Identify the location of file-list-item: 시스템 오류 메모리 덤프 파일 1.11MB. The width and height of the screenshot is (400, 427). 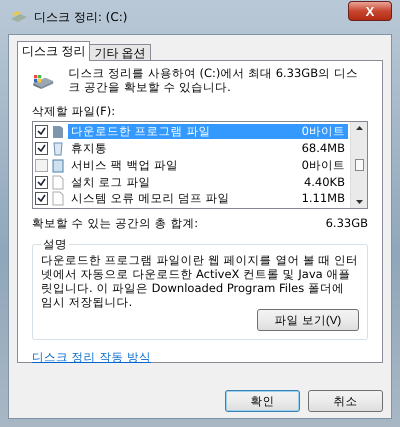
(208, 198).